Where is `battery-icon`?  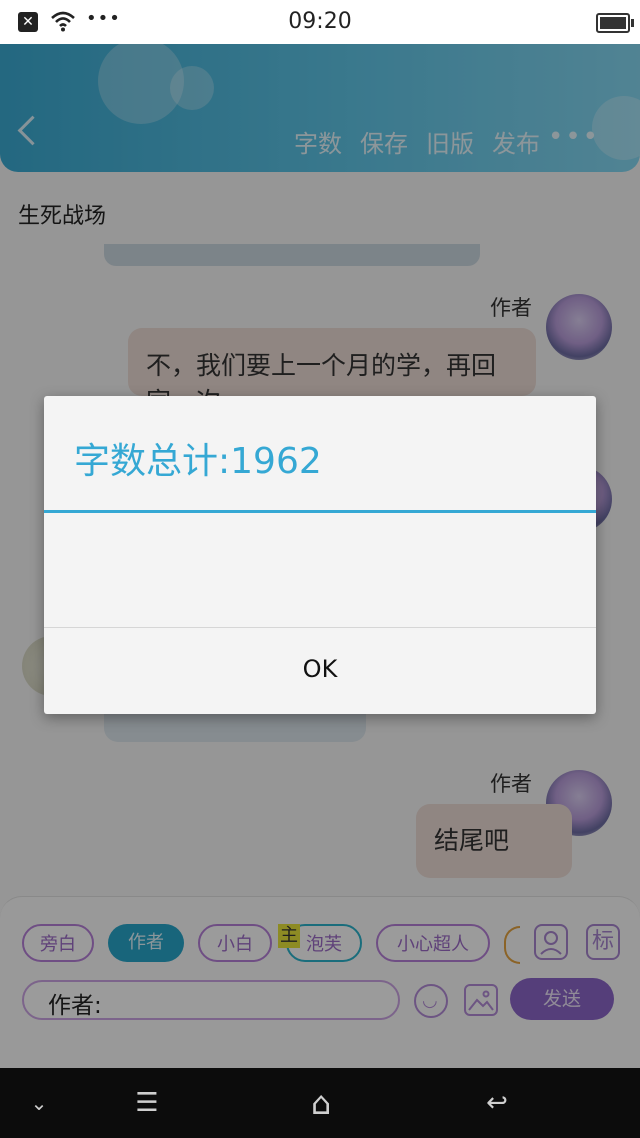 battery-icon is located at coordinates (615, 23).